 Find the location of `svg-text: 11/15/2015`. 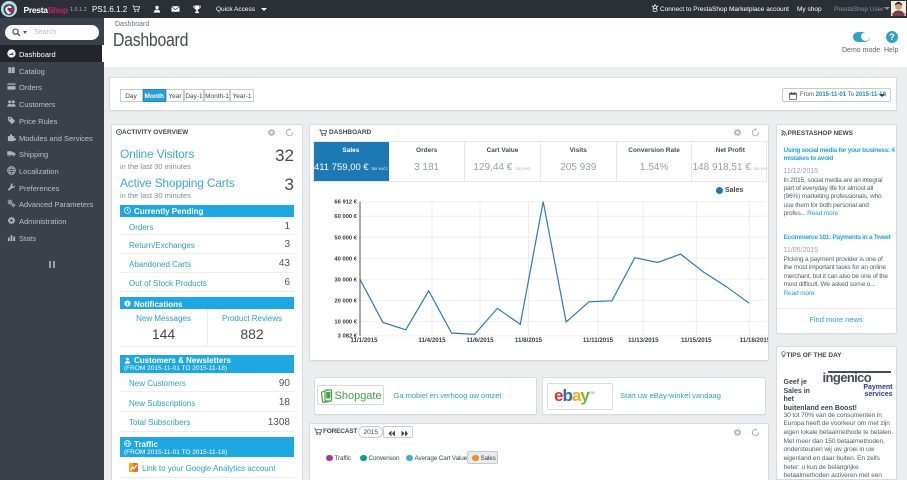

svg-text: 11/15/2015 is located at coordinates (696, 340).